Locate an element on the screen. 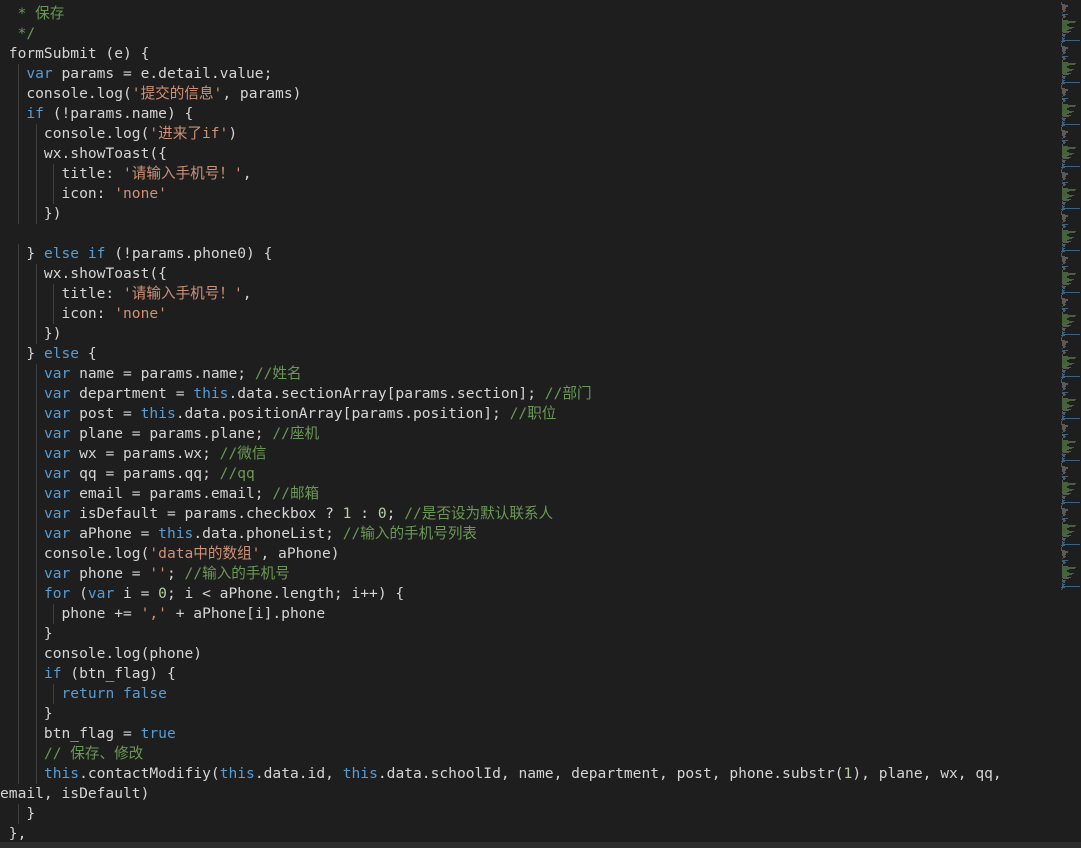 The image size is (1081, 848). code-line: console.log('提交的信息', params) is located at coordinates (530, 94).